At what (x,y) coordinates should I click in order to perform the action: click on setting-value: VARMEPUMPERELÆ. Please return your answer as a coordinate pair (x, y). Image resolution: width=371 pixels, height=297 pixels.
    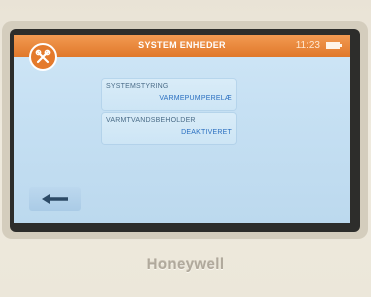
    Looking at the image, I should click on (195, 98).